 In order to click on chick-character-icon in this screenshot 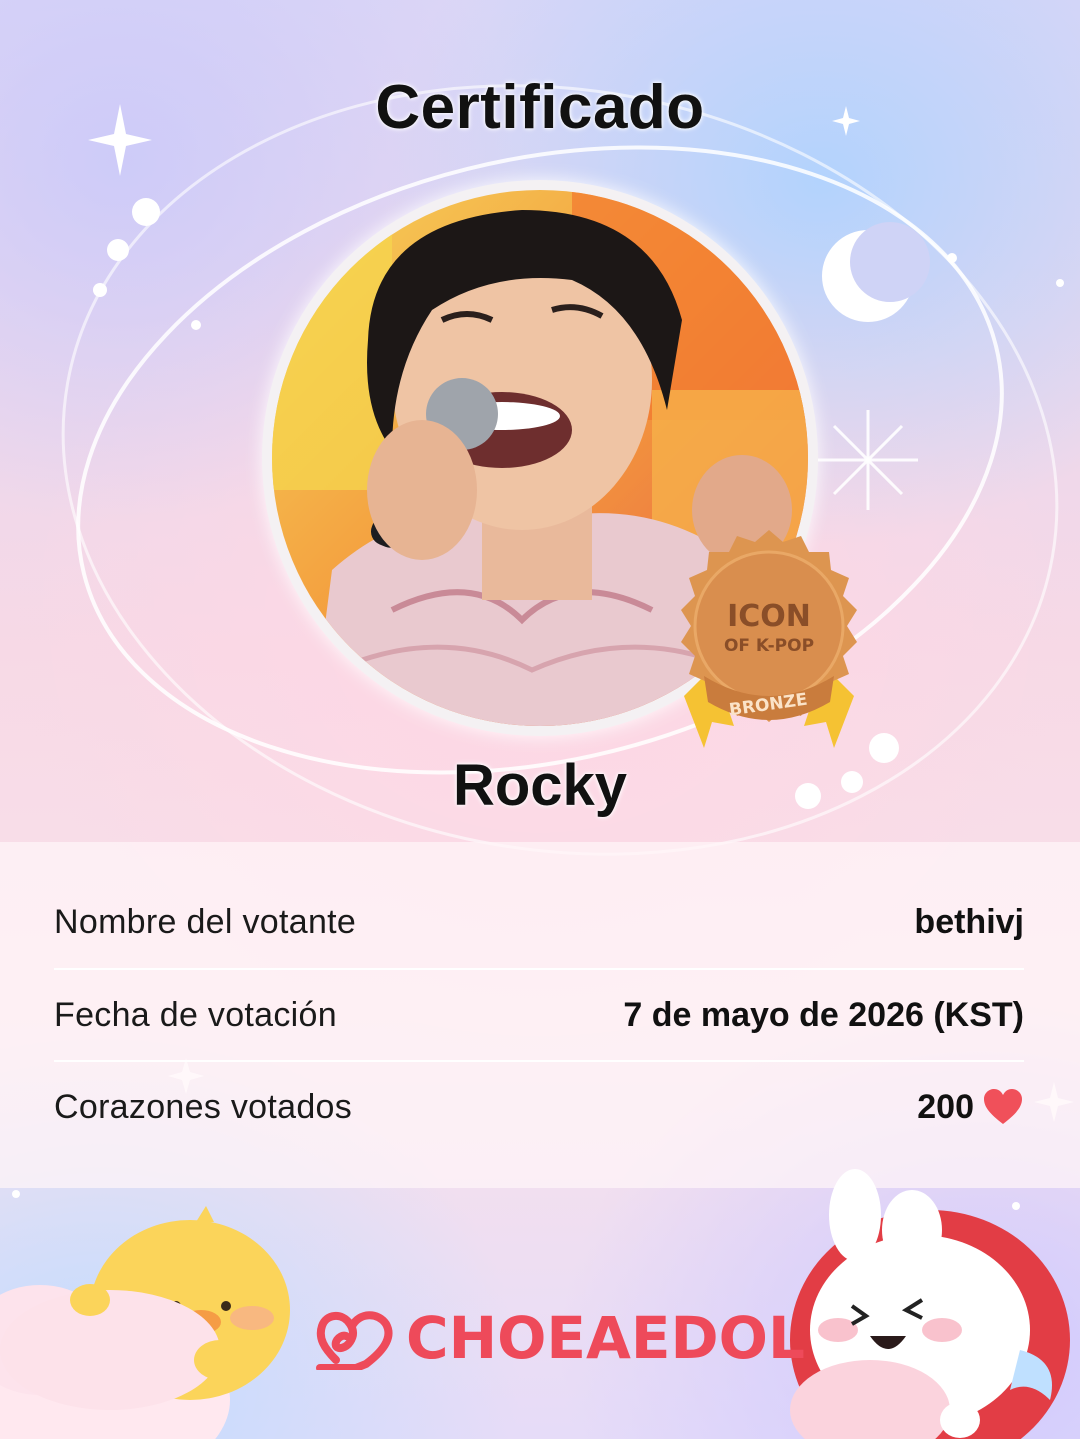, I will do `click(145, 1322)`.